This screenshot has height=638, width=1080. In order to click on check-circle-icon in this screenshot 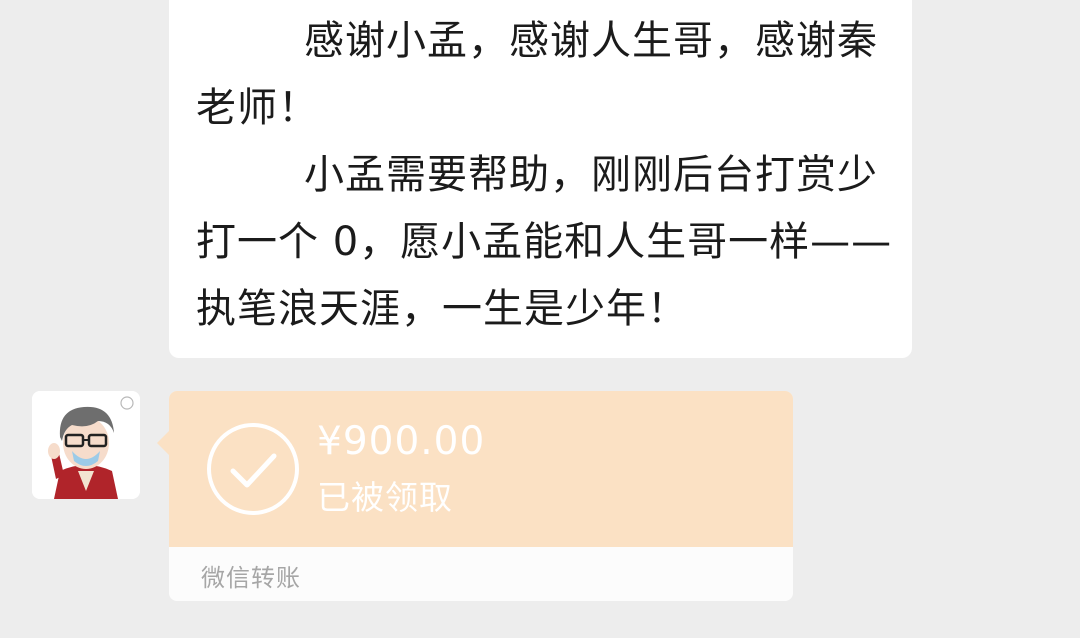, I will do `click(253, 469)`.